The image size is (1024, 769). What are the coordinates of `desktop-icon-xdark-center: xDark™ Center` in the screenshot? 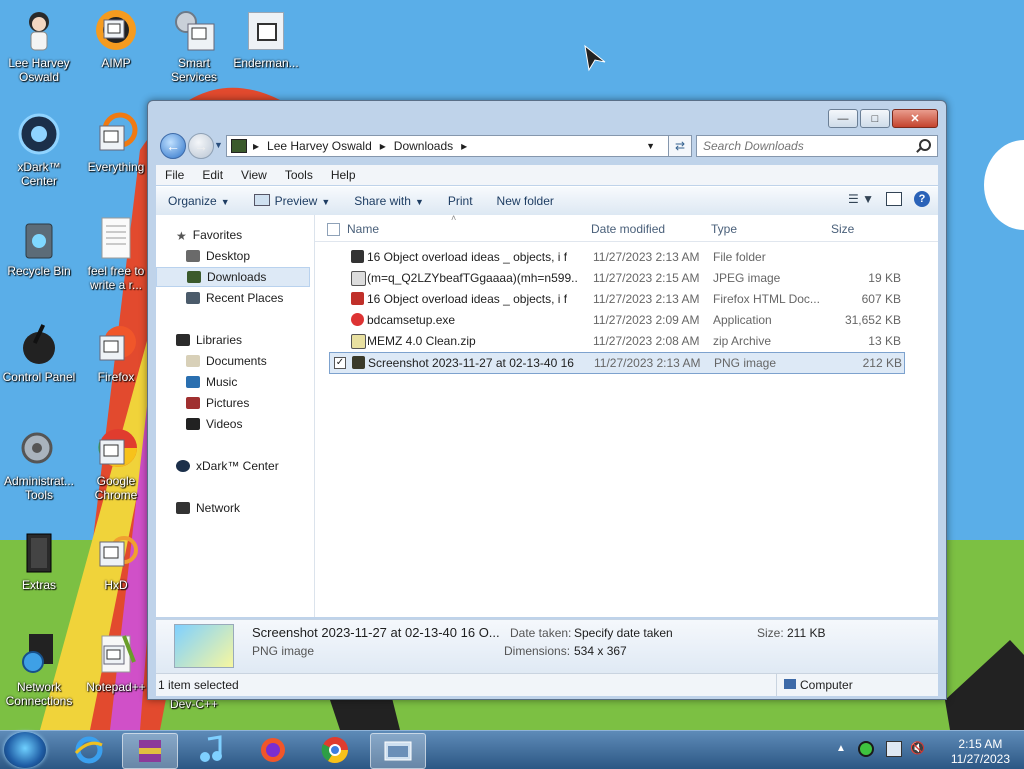 It's located at (39, 150).